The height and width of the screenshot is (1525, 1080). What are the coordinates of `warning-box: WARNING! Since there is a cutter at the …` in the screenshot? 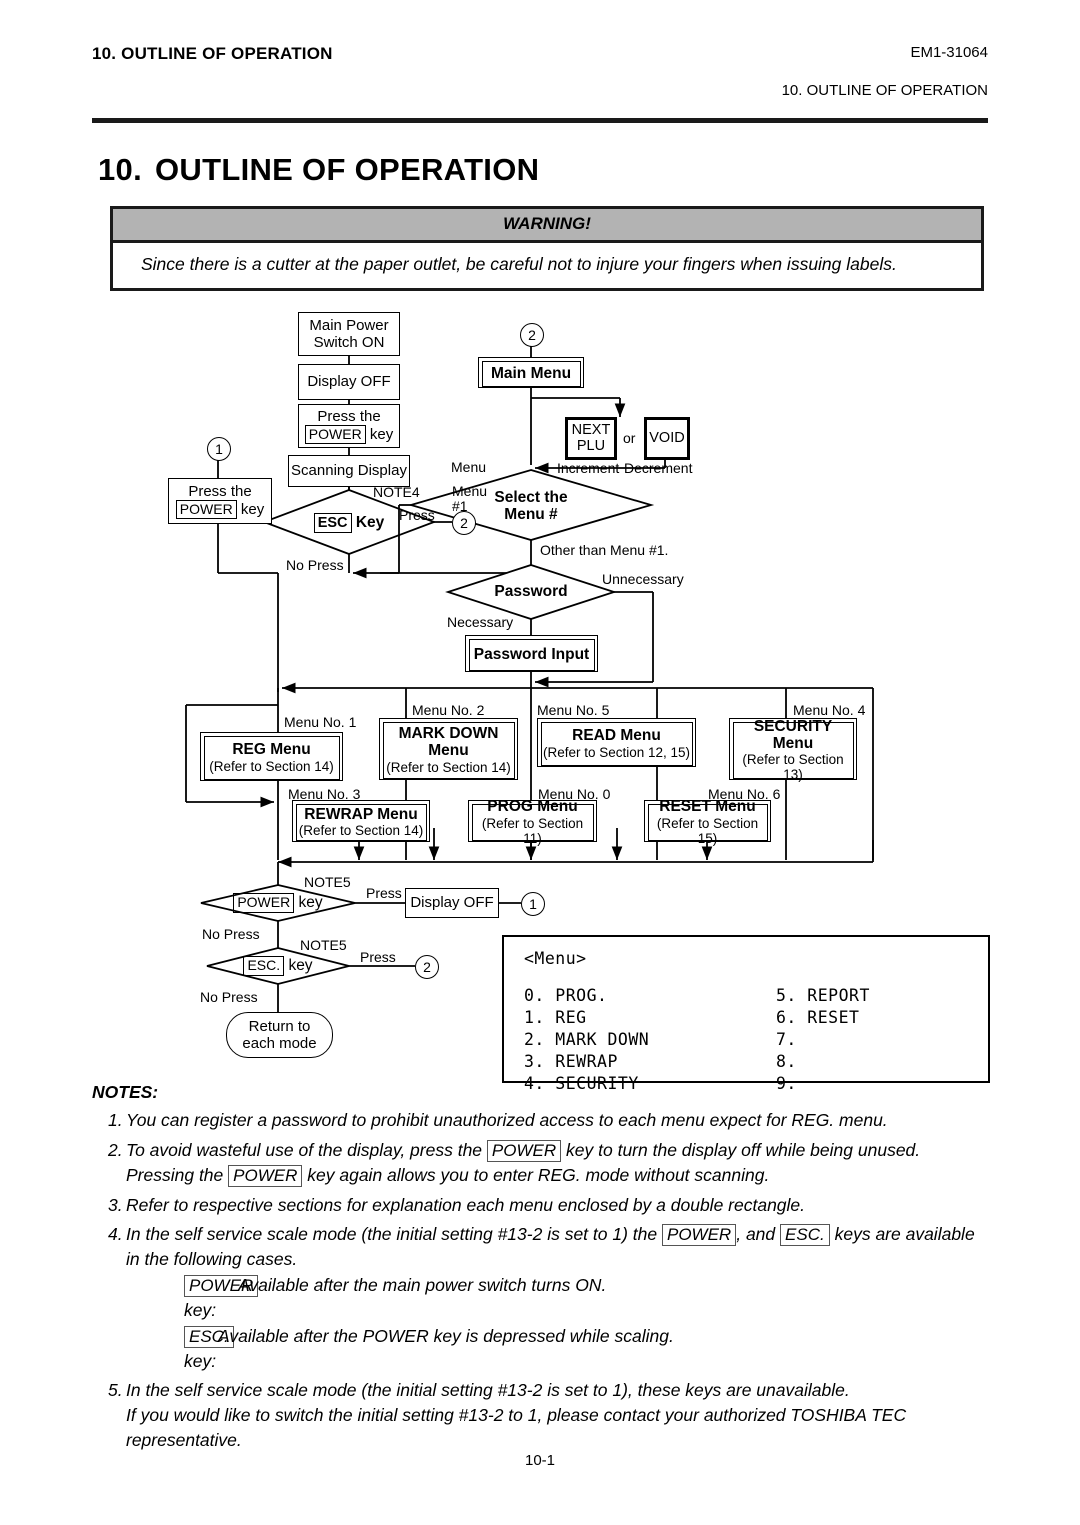 It's located at (547, 249).